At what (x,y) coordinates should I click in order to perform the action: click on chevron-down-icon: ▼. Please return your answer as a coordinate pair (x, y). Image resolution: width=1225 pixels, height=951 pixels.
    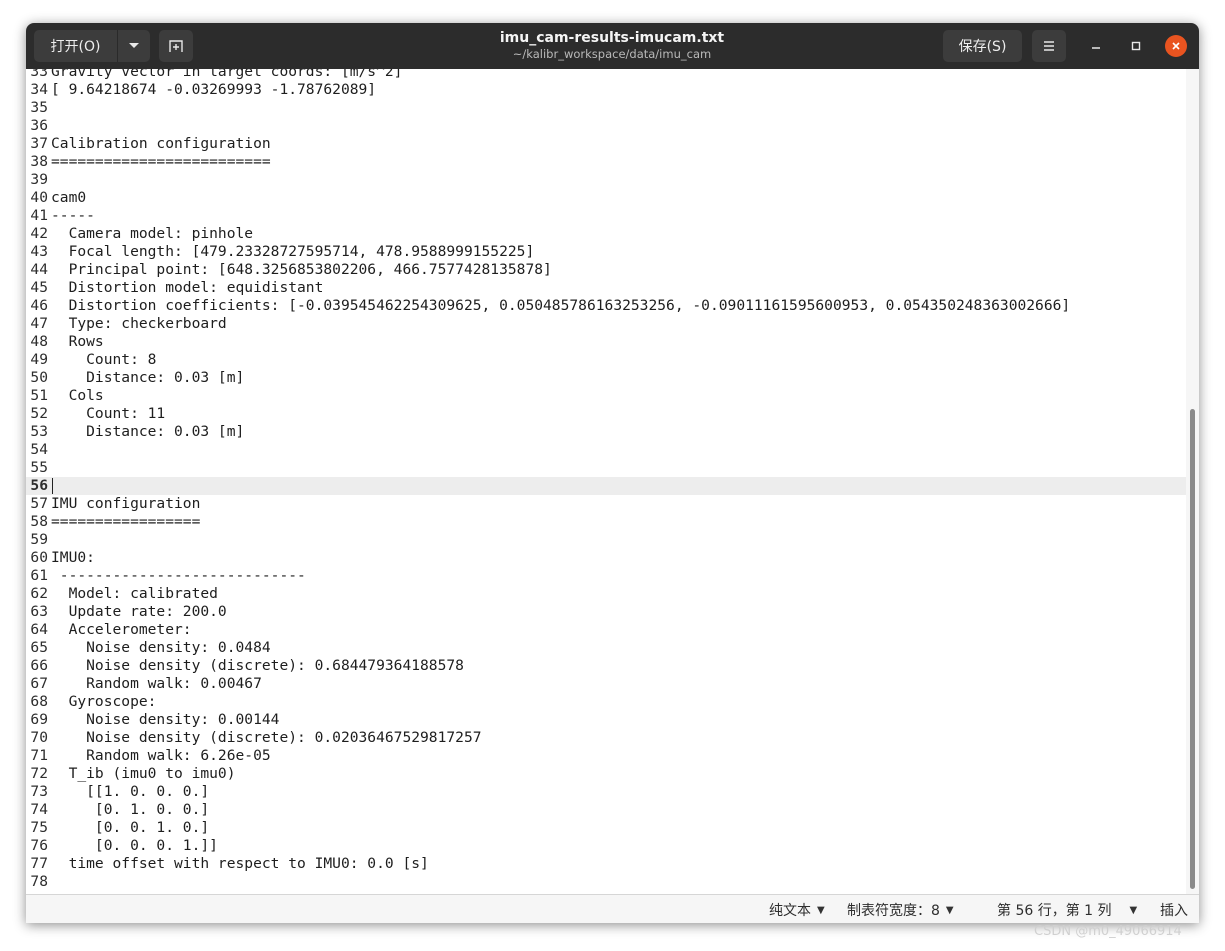
    Looking at the image, I should click on (821, 910).